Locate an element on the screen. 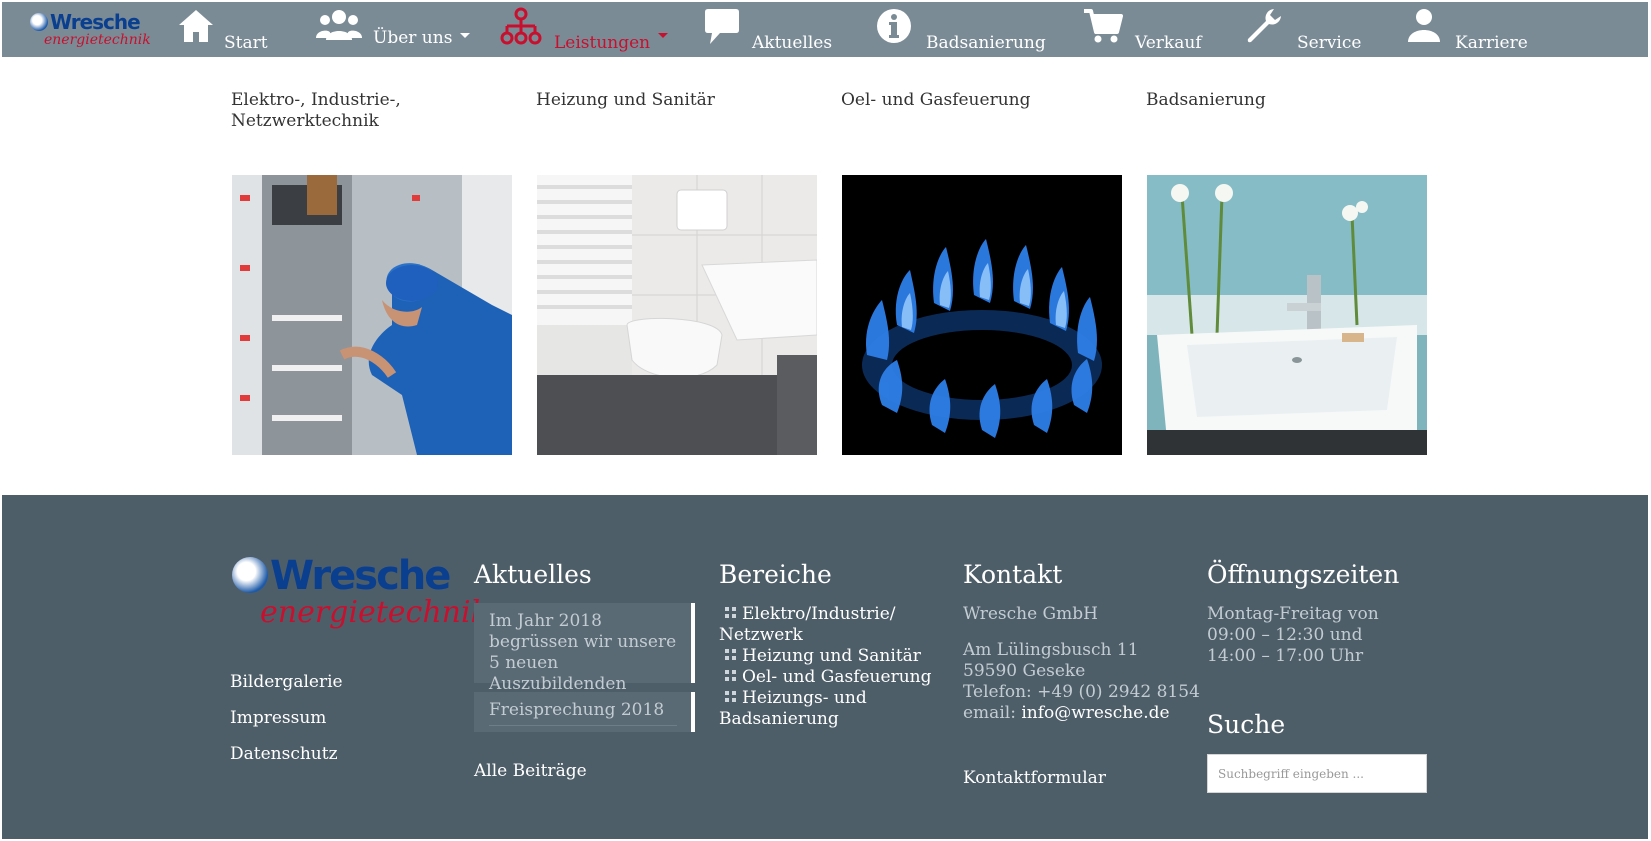  news-item-2: Freisprechung 2018 is located at coordinates (584, 712).